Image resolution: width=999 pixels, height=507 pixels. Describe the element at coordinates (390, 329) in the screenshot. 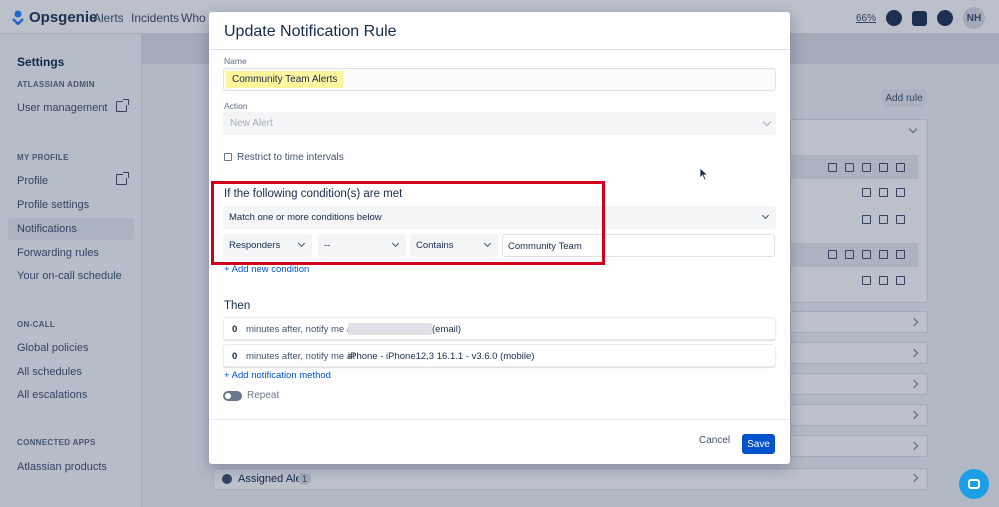

I see `redacted-email` at that location.